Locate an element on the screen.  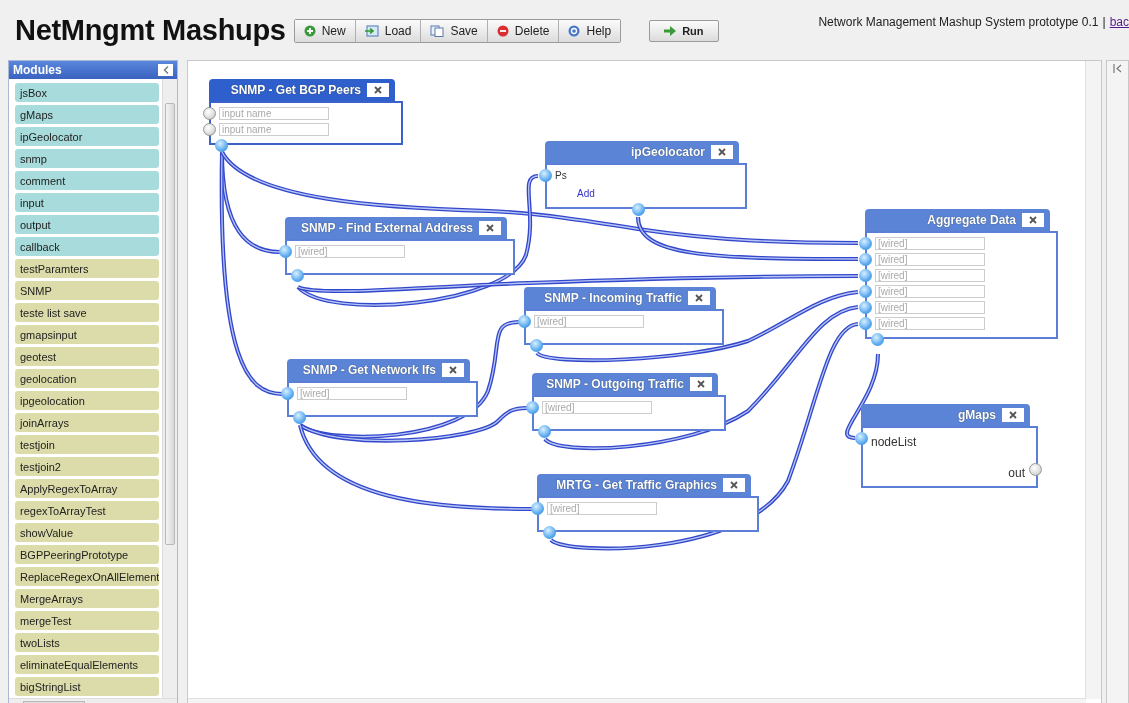
module-header: SNMP - Outgoing Traffic is located at coordinates (625, 384).